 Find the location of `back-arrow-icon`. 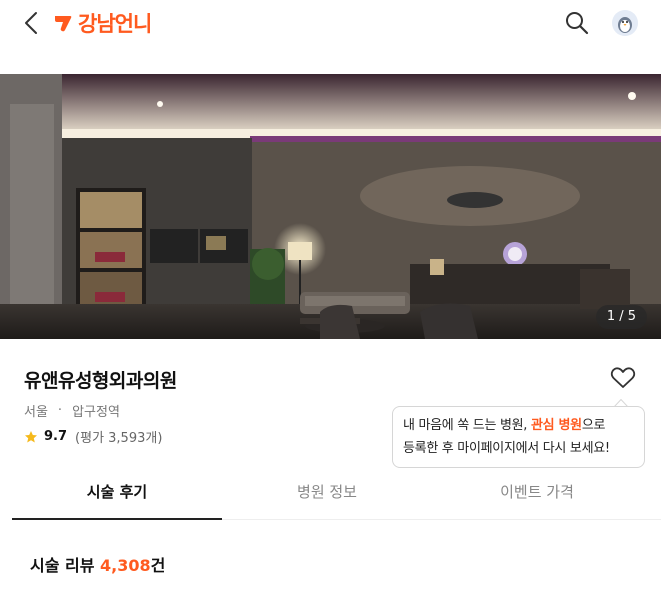

back-arrow-icon is located at coordinates (31, 23).